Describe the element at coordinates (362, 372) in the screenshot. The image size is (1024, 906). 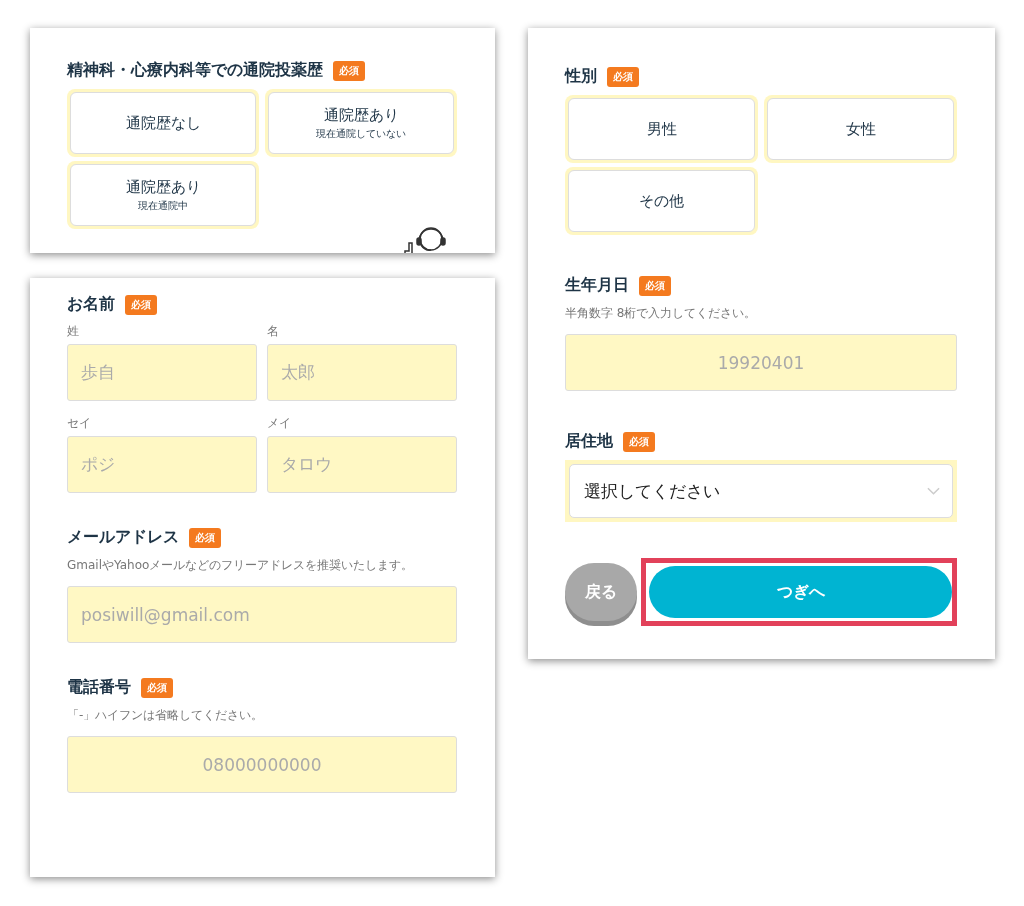
I see `input-field: 太郎` at that location.